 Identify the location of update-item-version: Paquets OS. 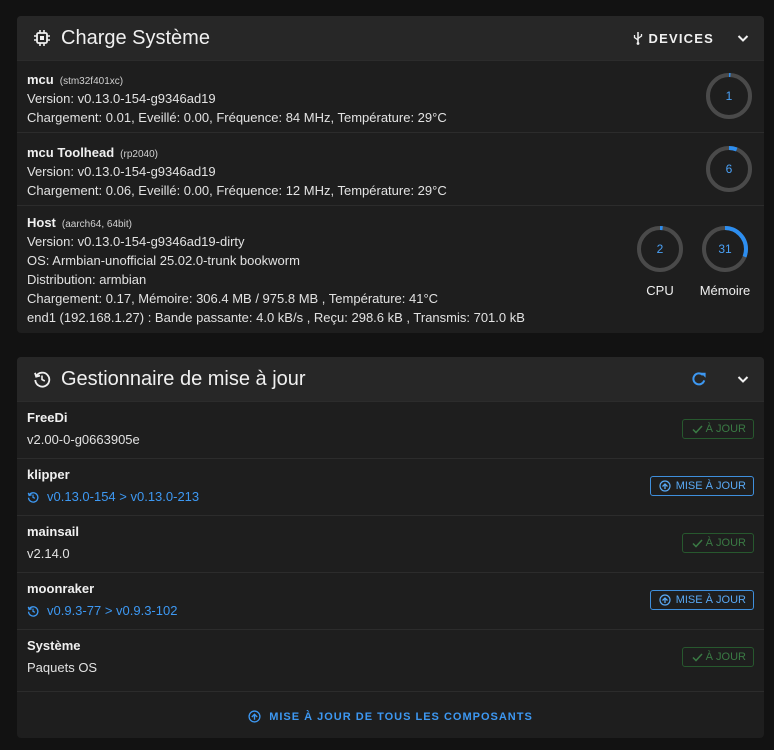
(62, 667).